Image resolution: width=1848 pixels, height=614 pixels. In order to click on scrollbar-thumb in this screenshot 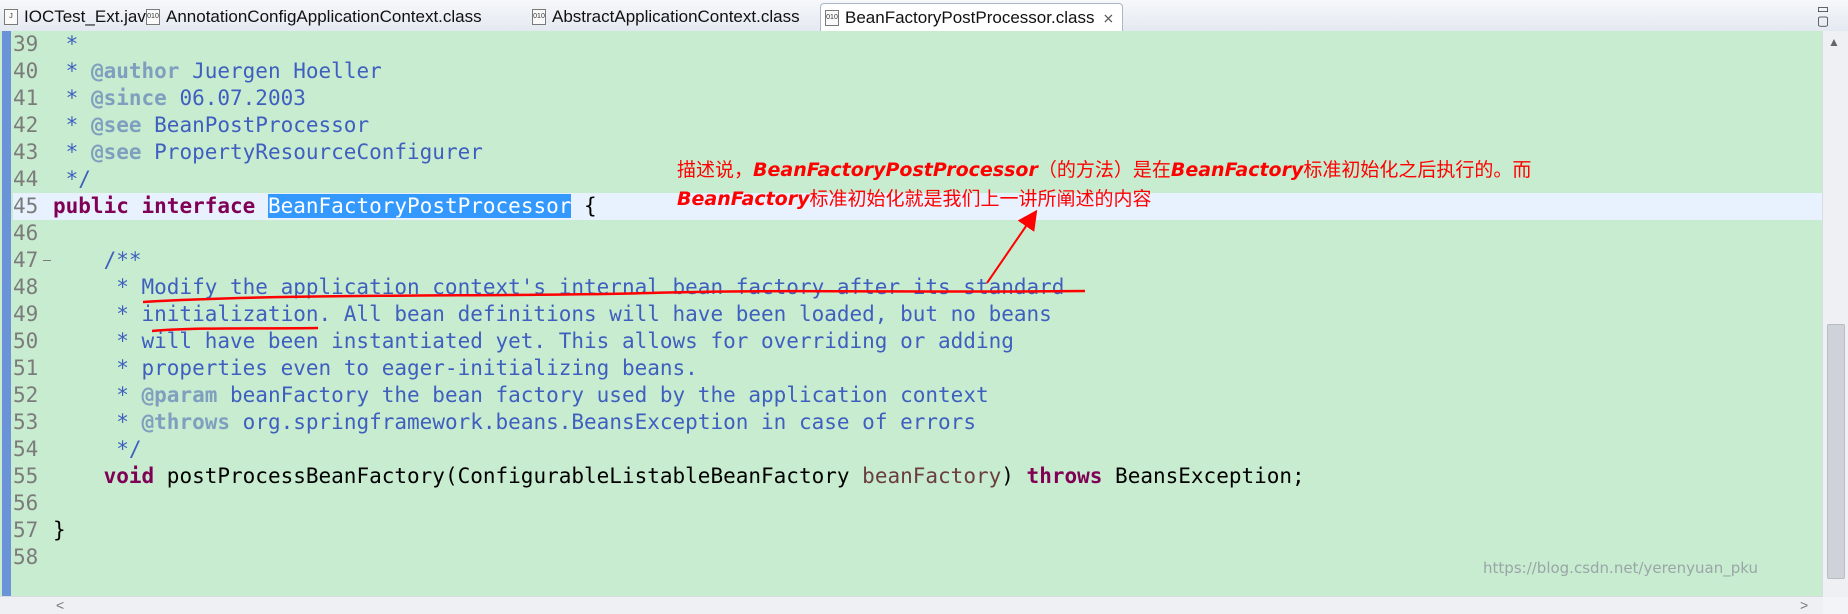, I will do `click(1836, 451)`.